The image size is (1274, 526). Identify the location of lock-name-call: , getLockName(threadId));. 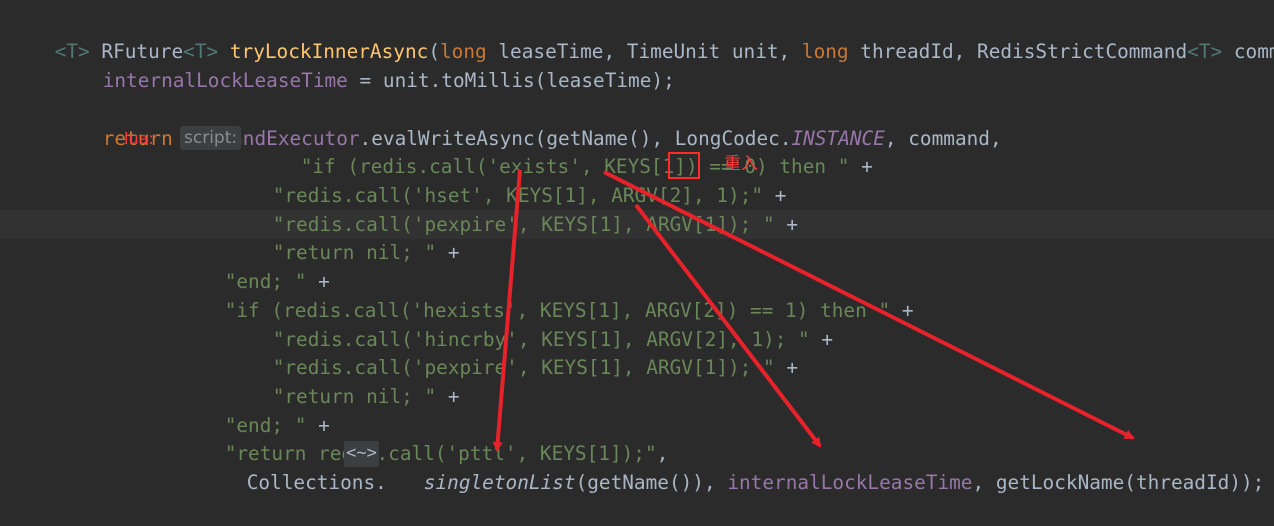
(1118, 482).